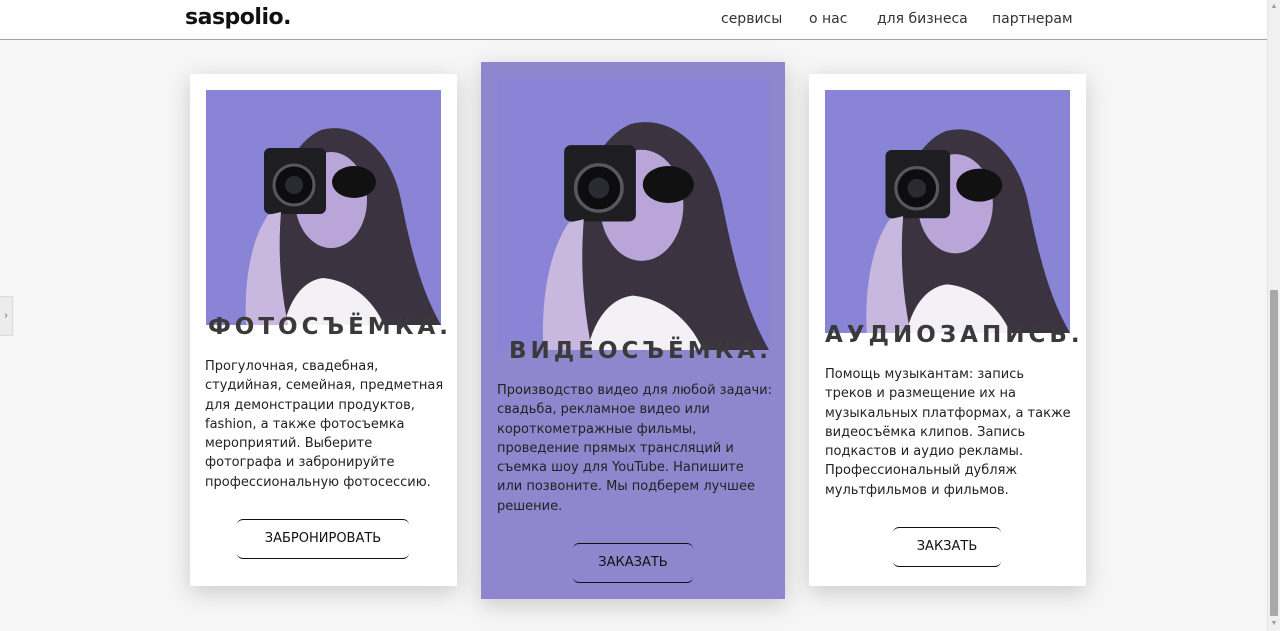 The height and width of the screenshot is (631, 1280). Describe the element at coordinates (6, 316) in the screenshot. I see `side-panel-toggle: ›` at that location.